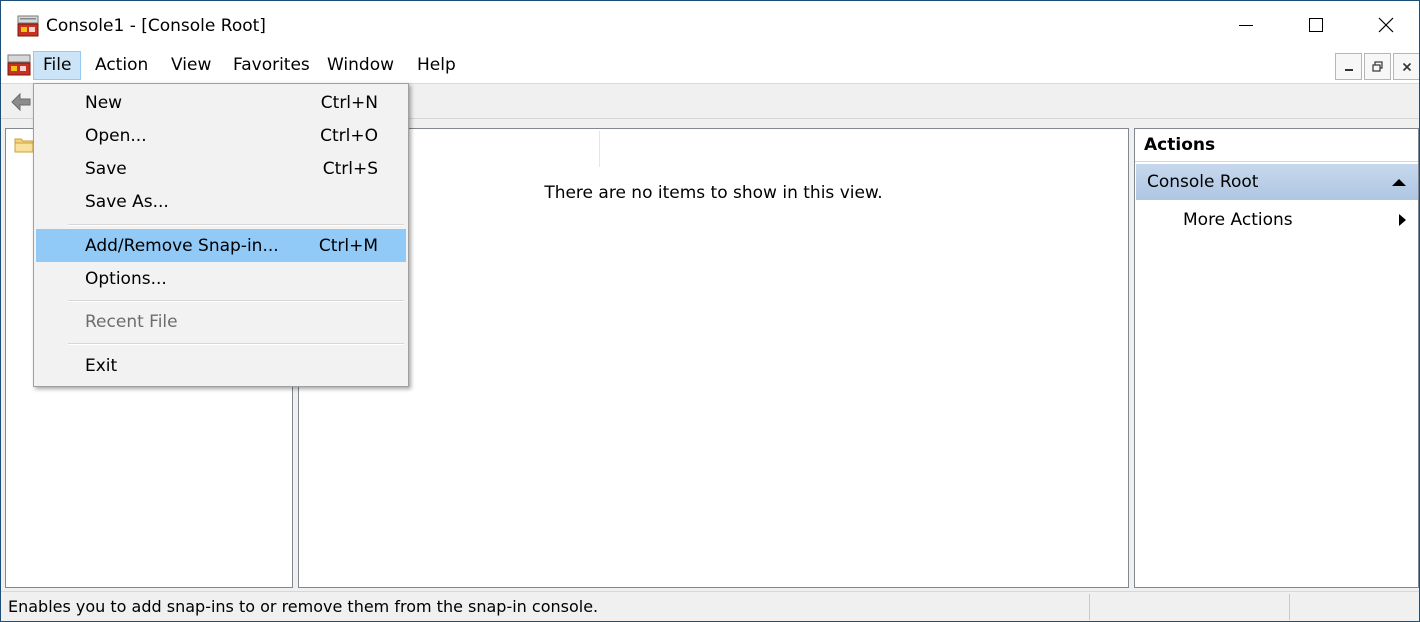 The height and width of the screenshot is (622, 1420). Describe the element at coordinates (710, 25) in the screenshot. I see `title-bar: Console1 - [Console Root]` at that location.